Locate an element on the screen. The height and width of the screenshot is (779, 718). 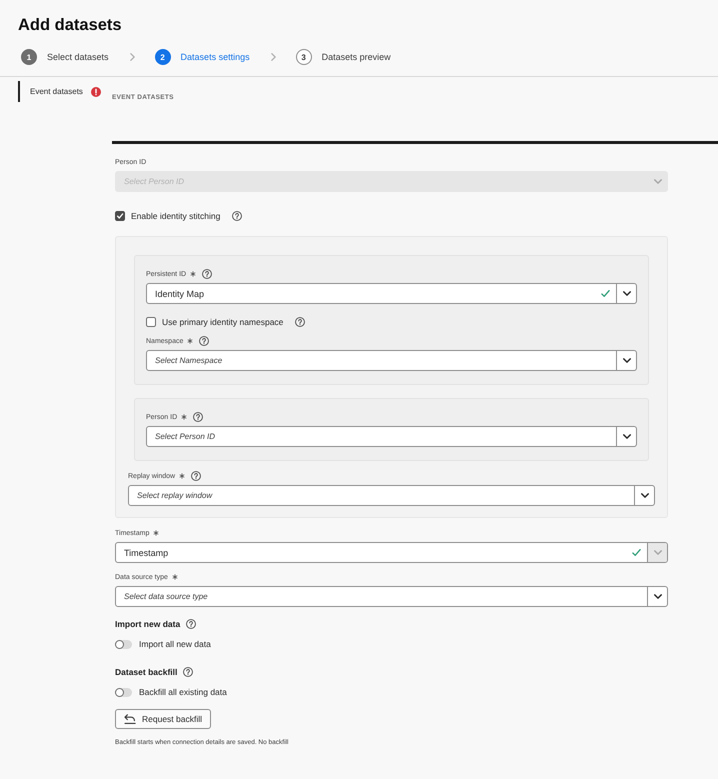
step-label: Datasets preview is located at coordinates (356, 57).